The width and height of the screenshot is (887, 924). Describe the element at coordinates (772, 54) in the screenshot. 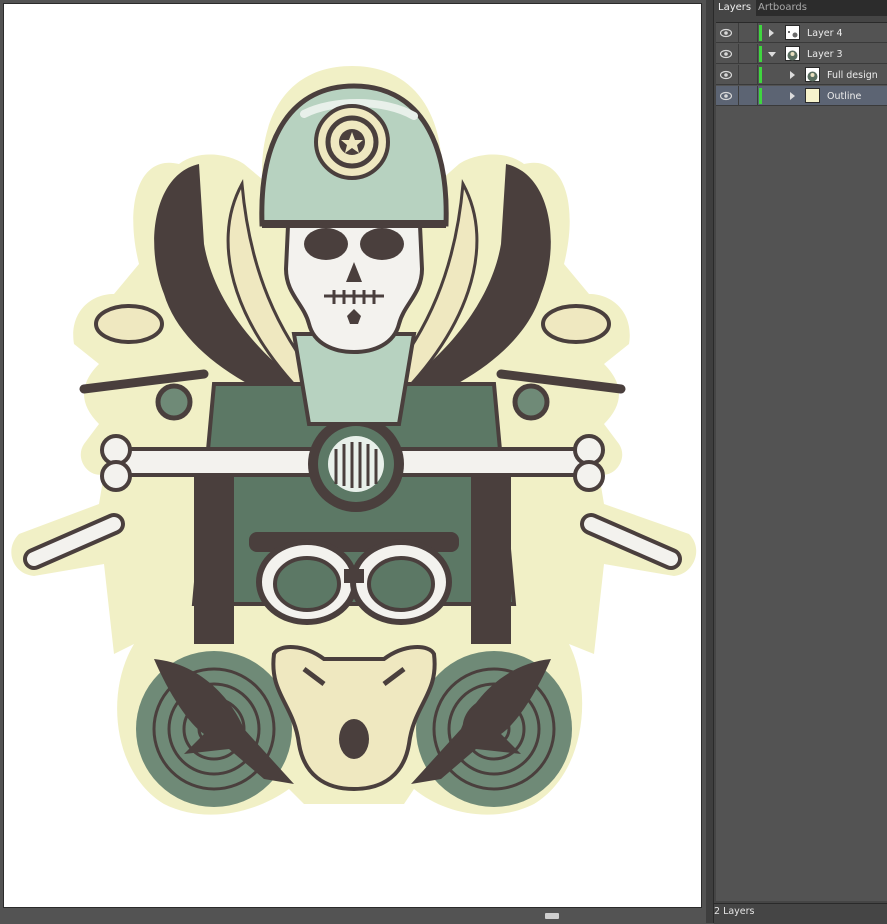

I see `collapse-arrow-icon` at that location.